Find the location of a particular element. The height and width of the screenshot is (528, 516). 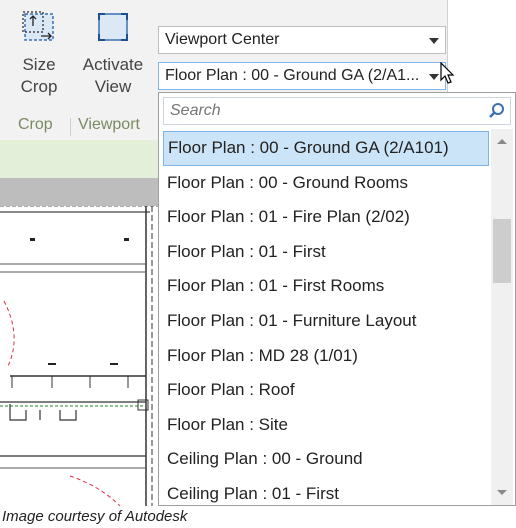

list-item: Floor Plan : 01 - First is located at coordinates (326, 252).